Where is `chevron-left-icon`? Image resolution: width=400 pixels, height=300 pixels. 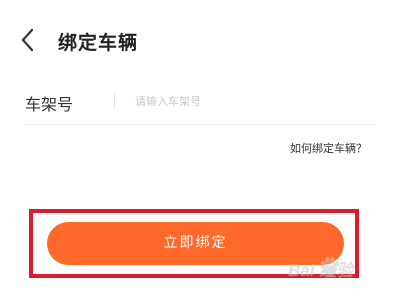
chevron-left-icon is located at coordinates (27, 40).